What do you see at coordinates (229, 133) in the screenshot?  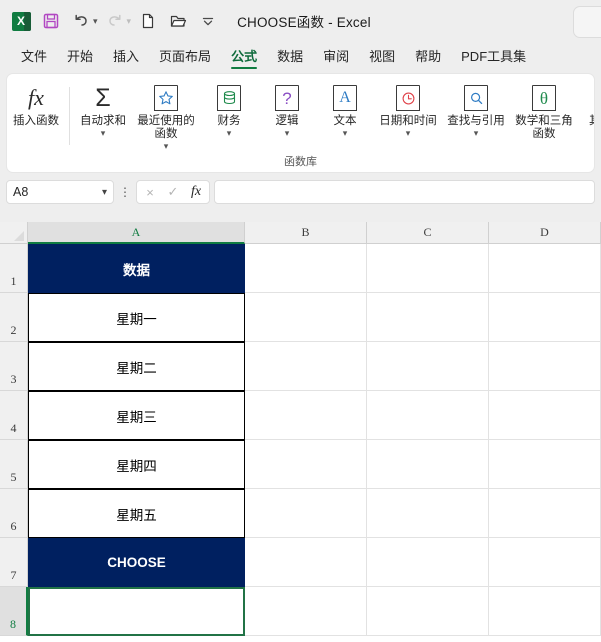 I see `financial-caret-icon: ▾` at bounding box center [229, 133].